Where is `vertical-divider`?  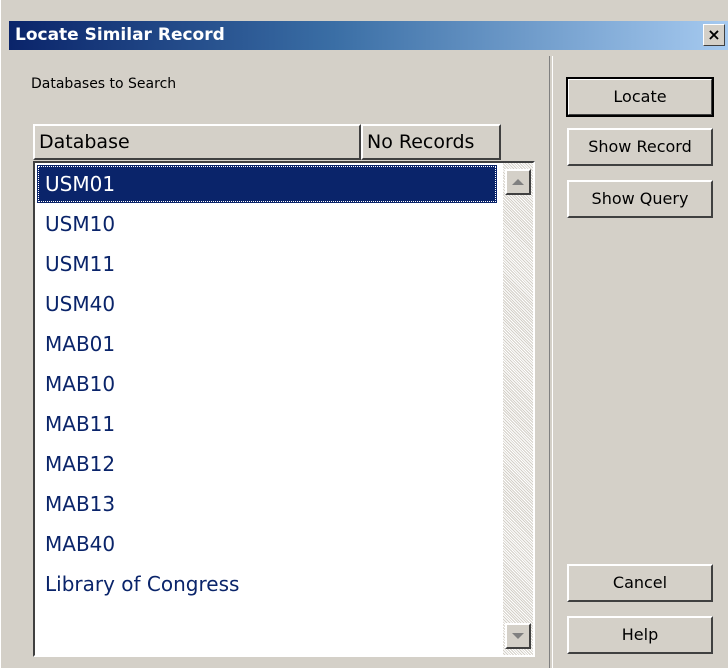 vertical-divider is located at coordinates (551, 362).